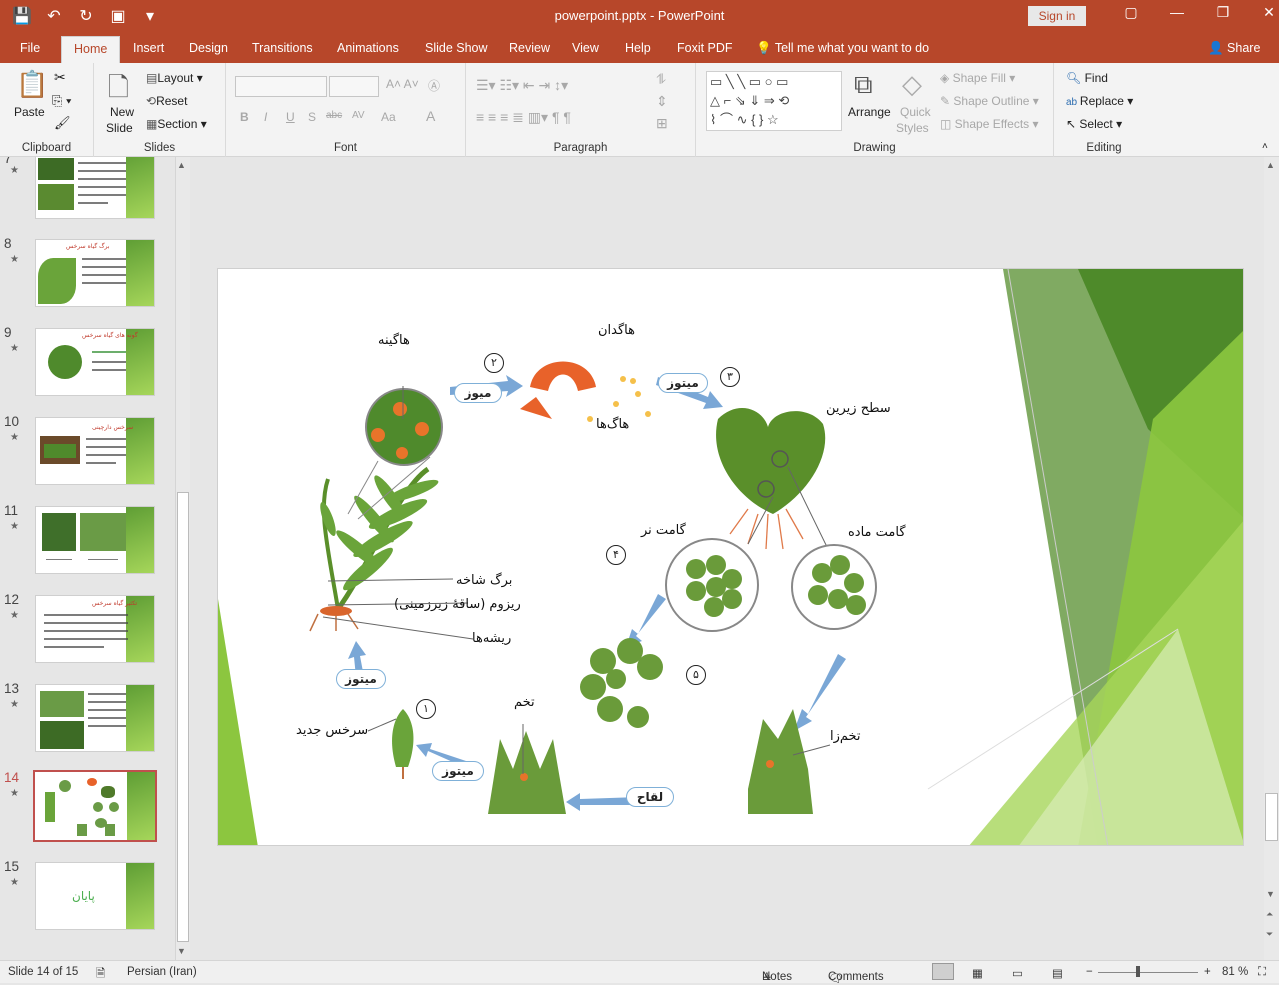 The image size is (1279, 985). I want to click on shape-outline-button: ✎ Shape Outline ▾, so click(989, 101).